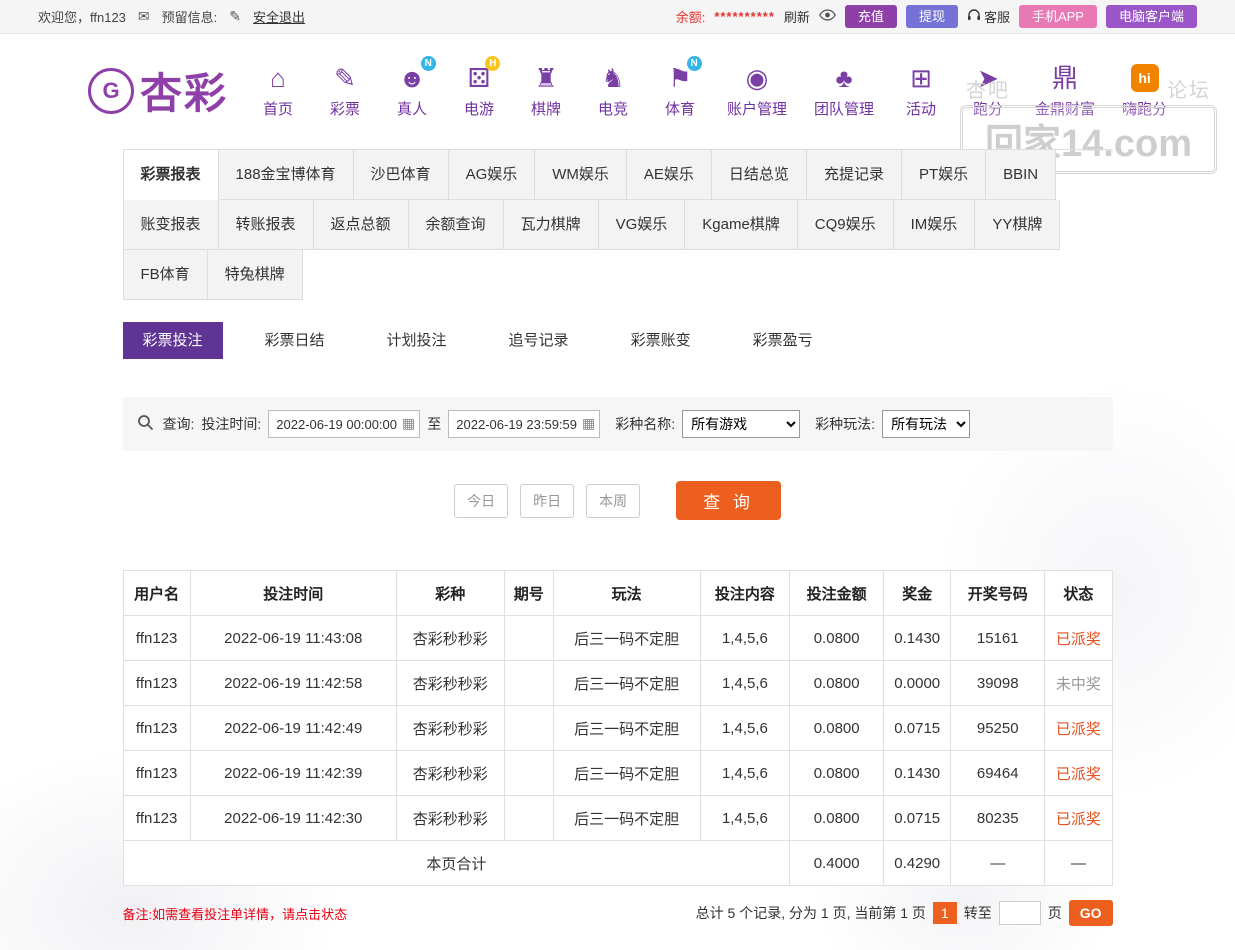 The height and width of the screenshot is (950, 1235). I want to click on nav-item-jinding: 鼎 金鼎财富, so click(1065, 90).